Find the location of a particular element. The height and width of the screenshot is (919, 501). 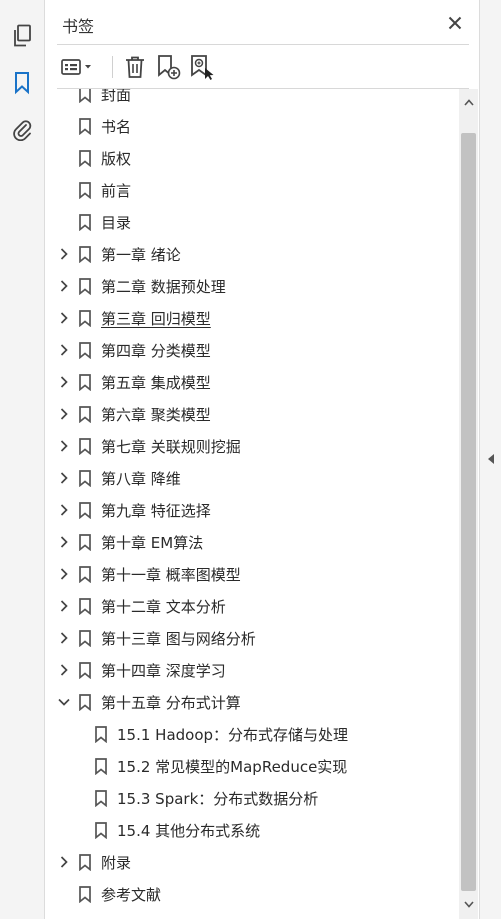

bookmark-item: 第三章 回归模型 is located at coordinates (253, 318).